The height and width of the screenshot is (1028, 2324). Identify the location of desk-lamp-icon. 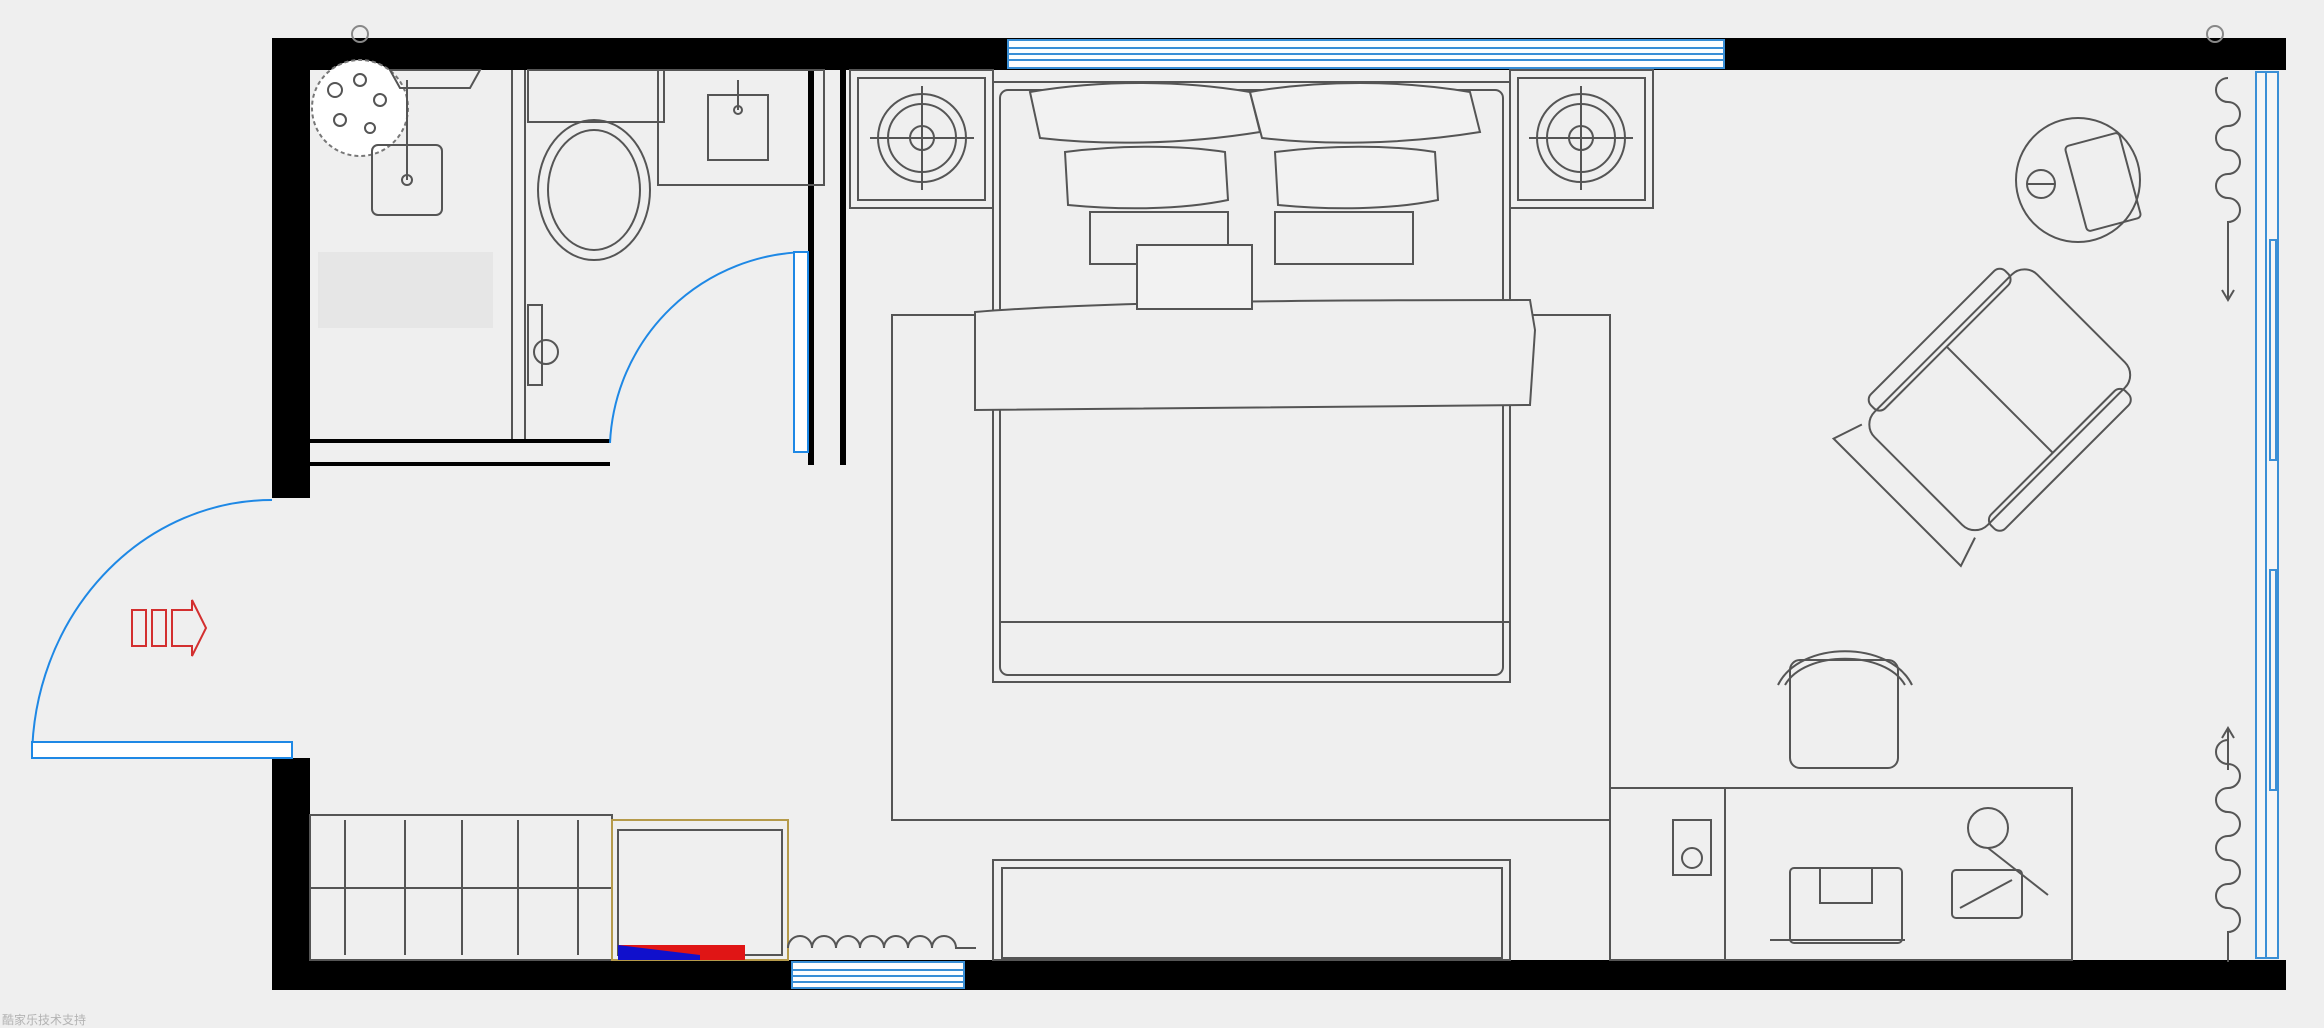
(2000, 863).